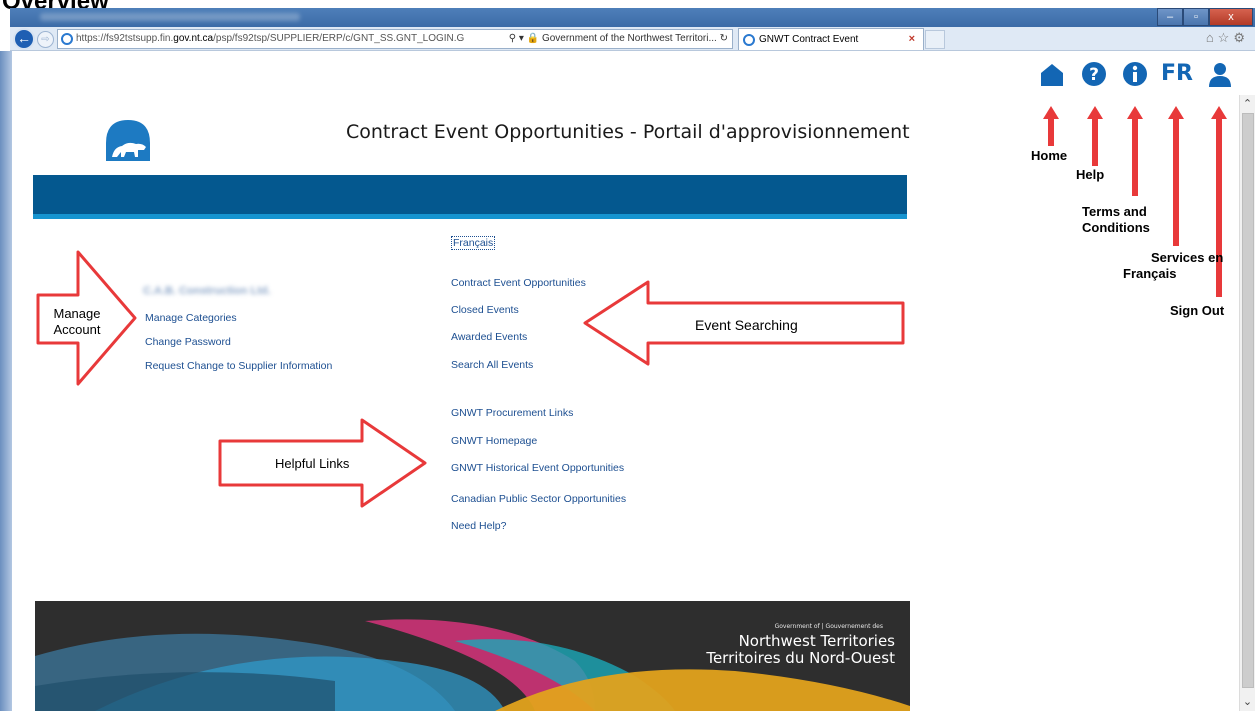 Image resolution: width=1255 pixels, height=711 pixels. I want to click on services-line1: Services en, so click(1187, 257).